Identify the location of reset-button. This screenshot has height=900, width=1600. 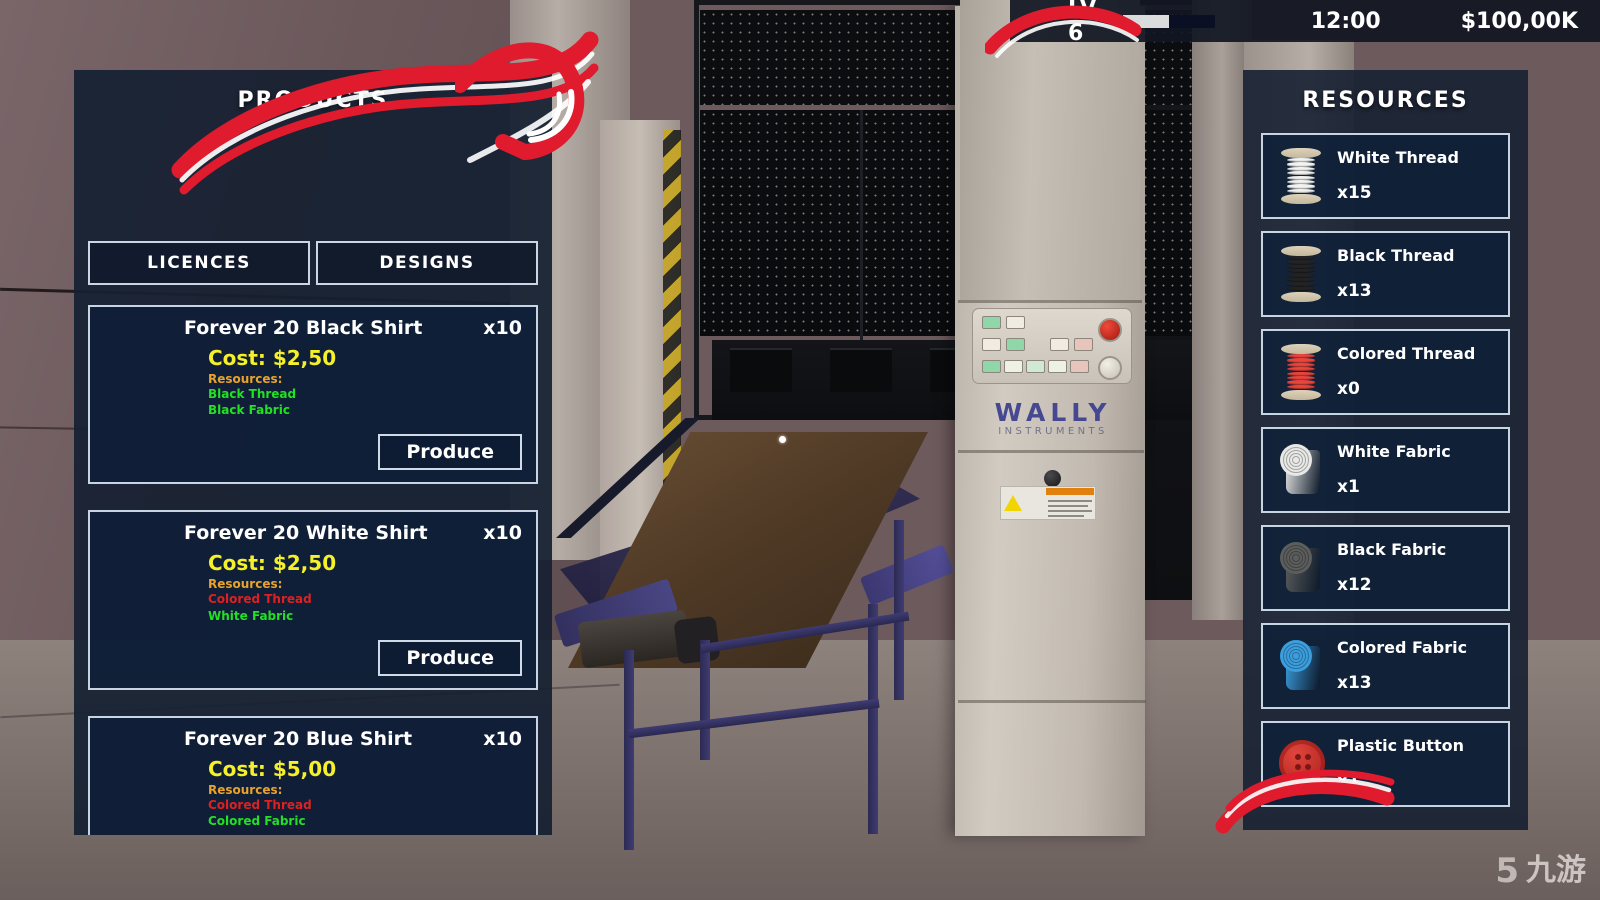
(1110, 368).